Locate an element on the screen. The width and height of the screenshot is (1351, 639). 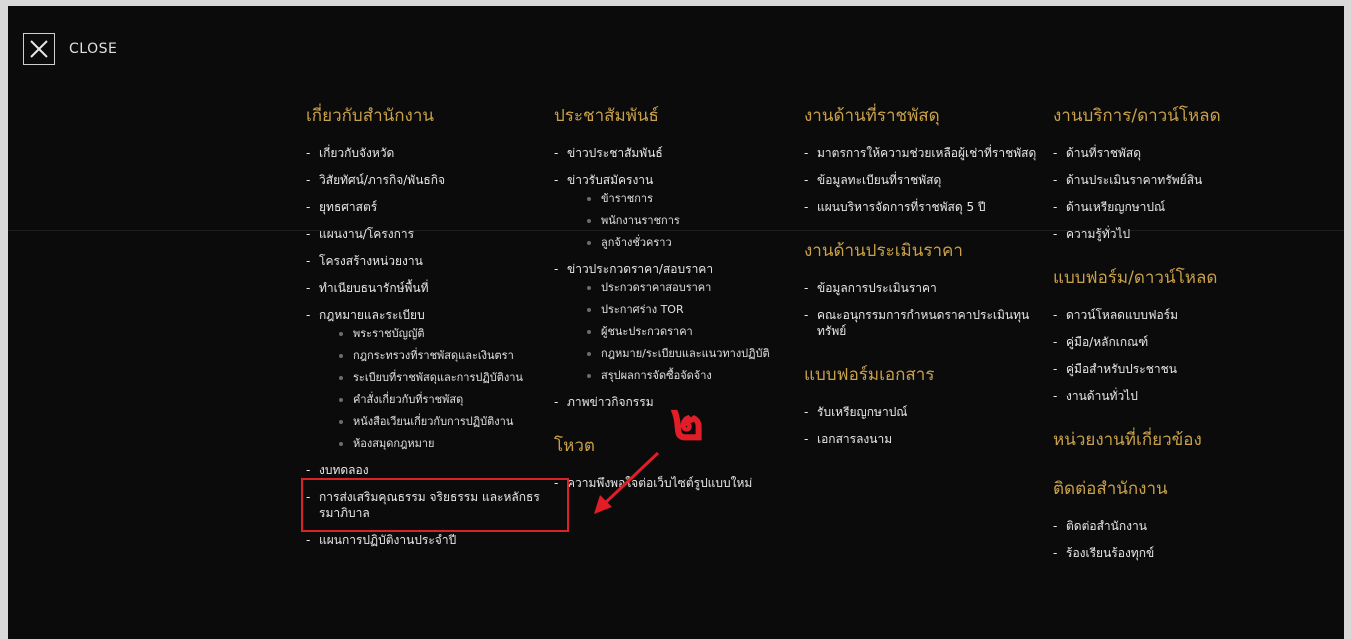
annotation-arrow is located at coordinates (627, 482).